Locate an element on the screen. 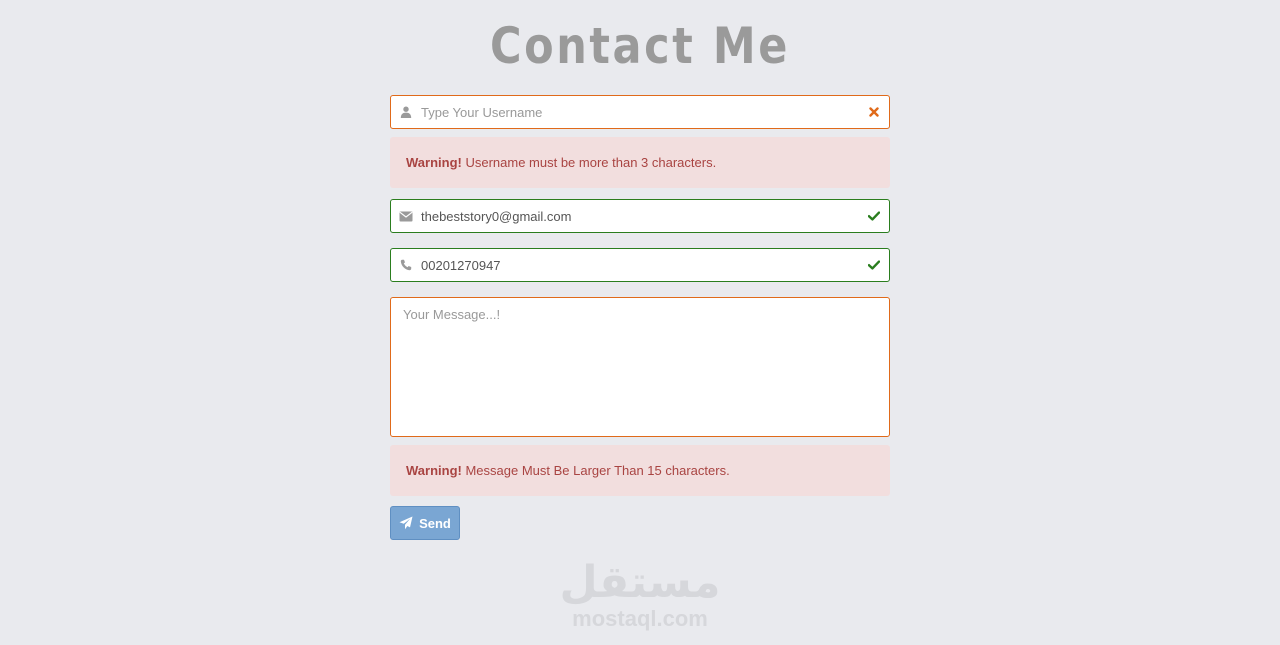  send-label: Send is located at coordinates (435, 523).